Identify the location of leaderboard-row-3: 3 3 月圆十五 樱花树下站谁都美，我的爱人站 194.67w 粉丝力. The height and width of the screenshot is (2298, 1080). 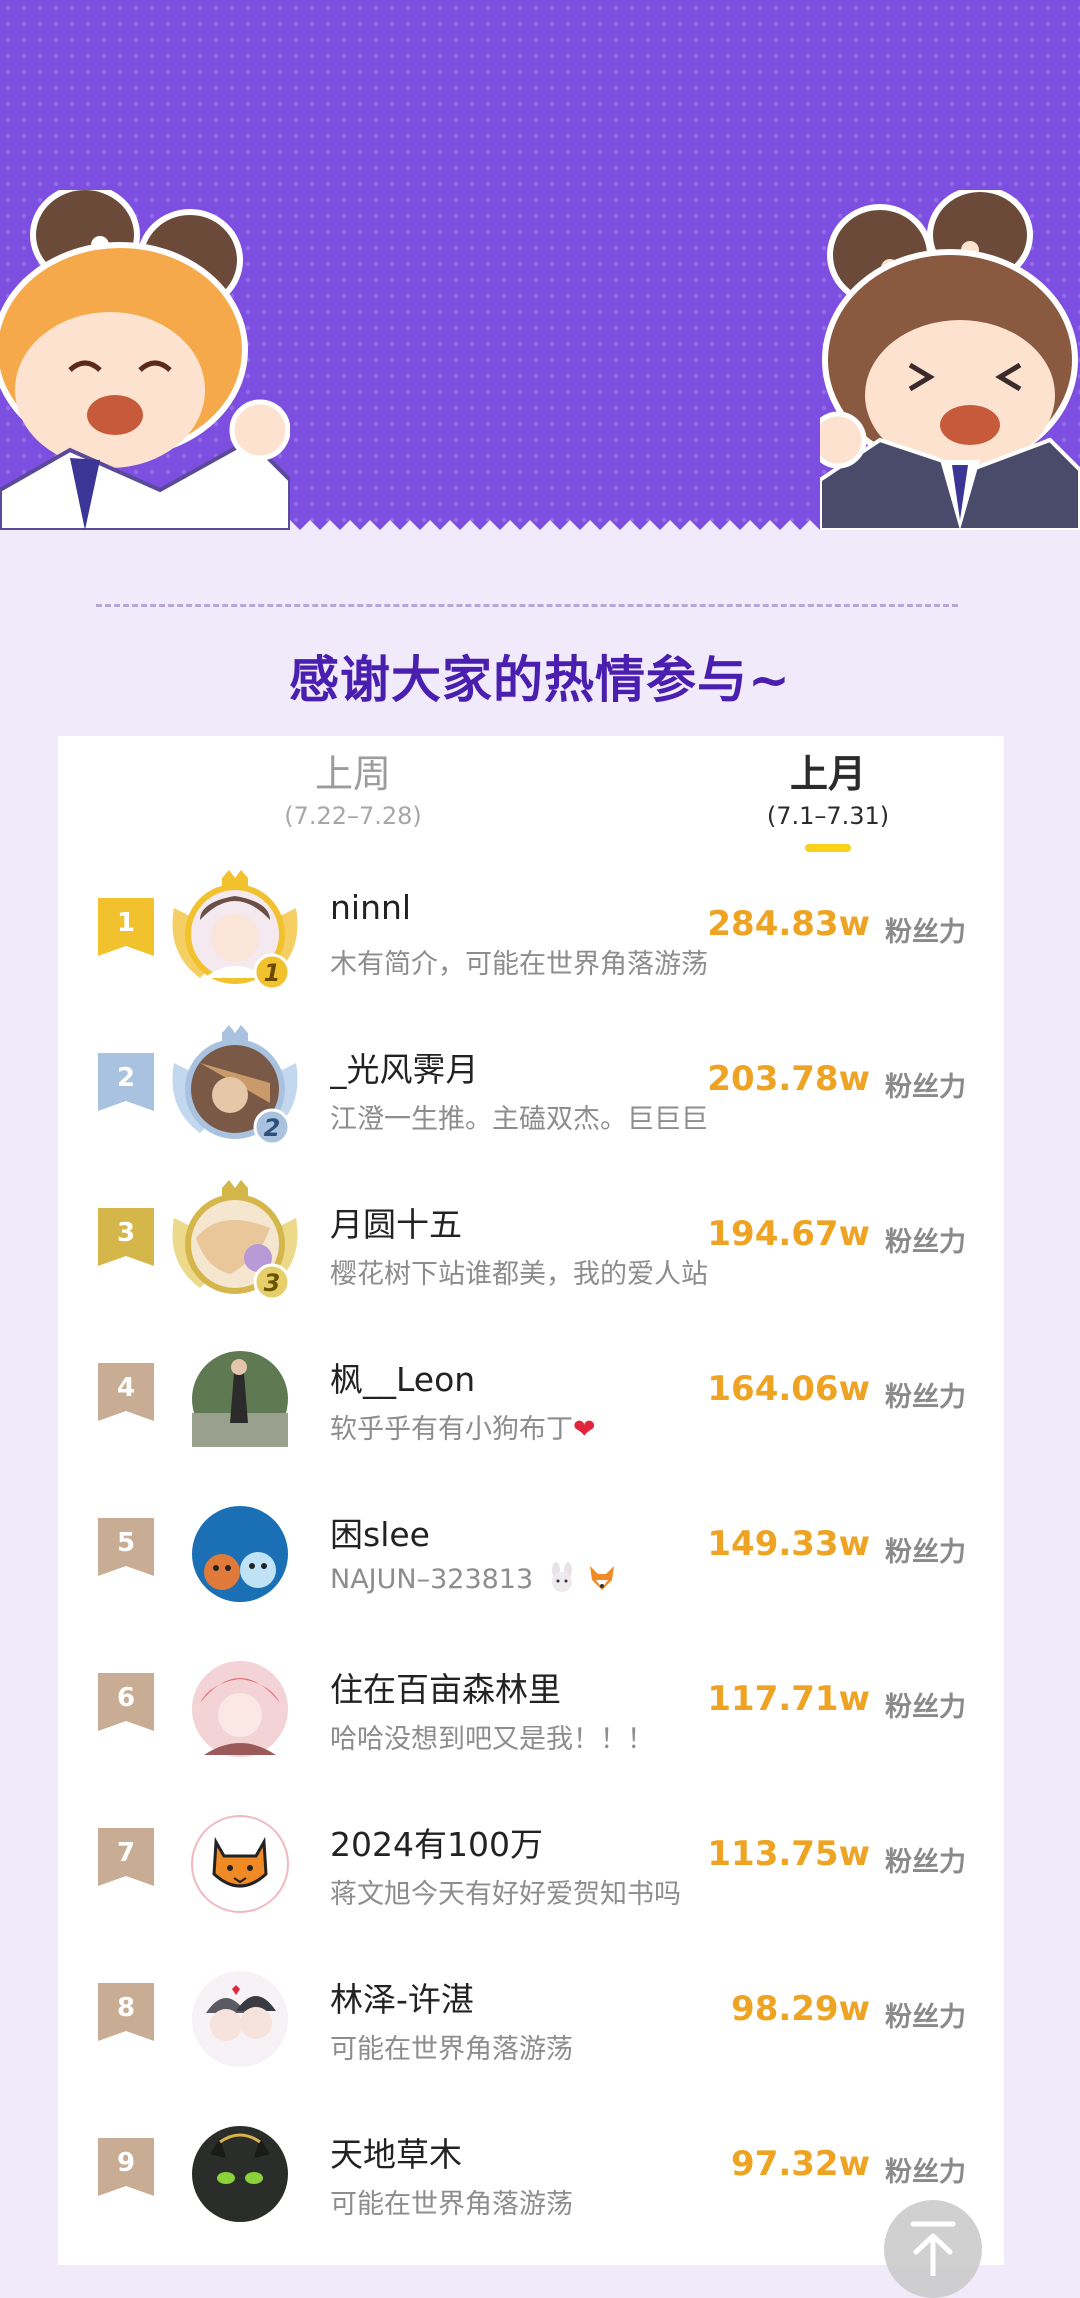
(531, 1243).